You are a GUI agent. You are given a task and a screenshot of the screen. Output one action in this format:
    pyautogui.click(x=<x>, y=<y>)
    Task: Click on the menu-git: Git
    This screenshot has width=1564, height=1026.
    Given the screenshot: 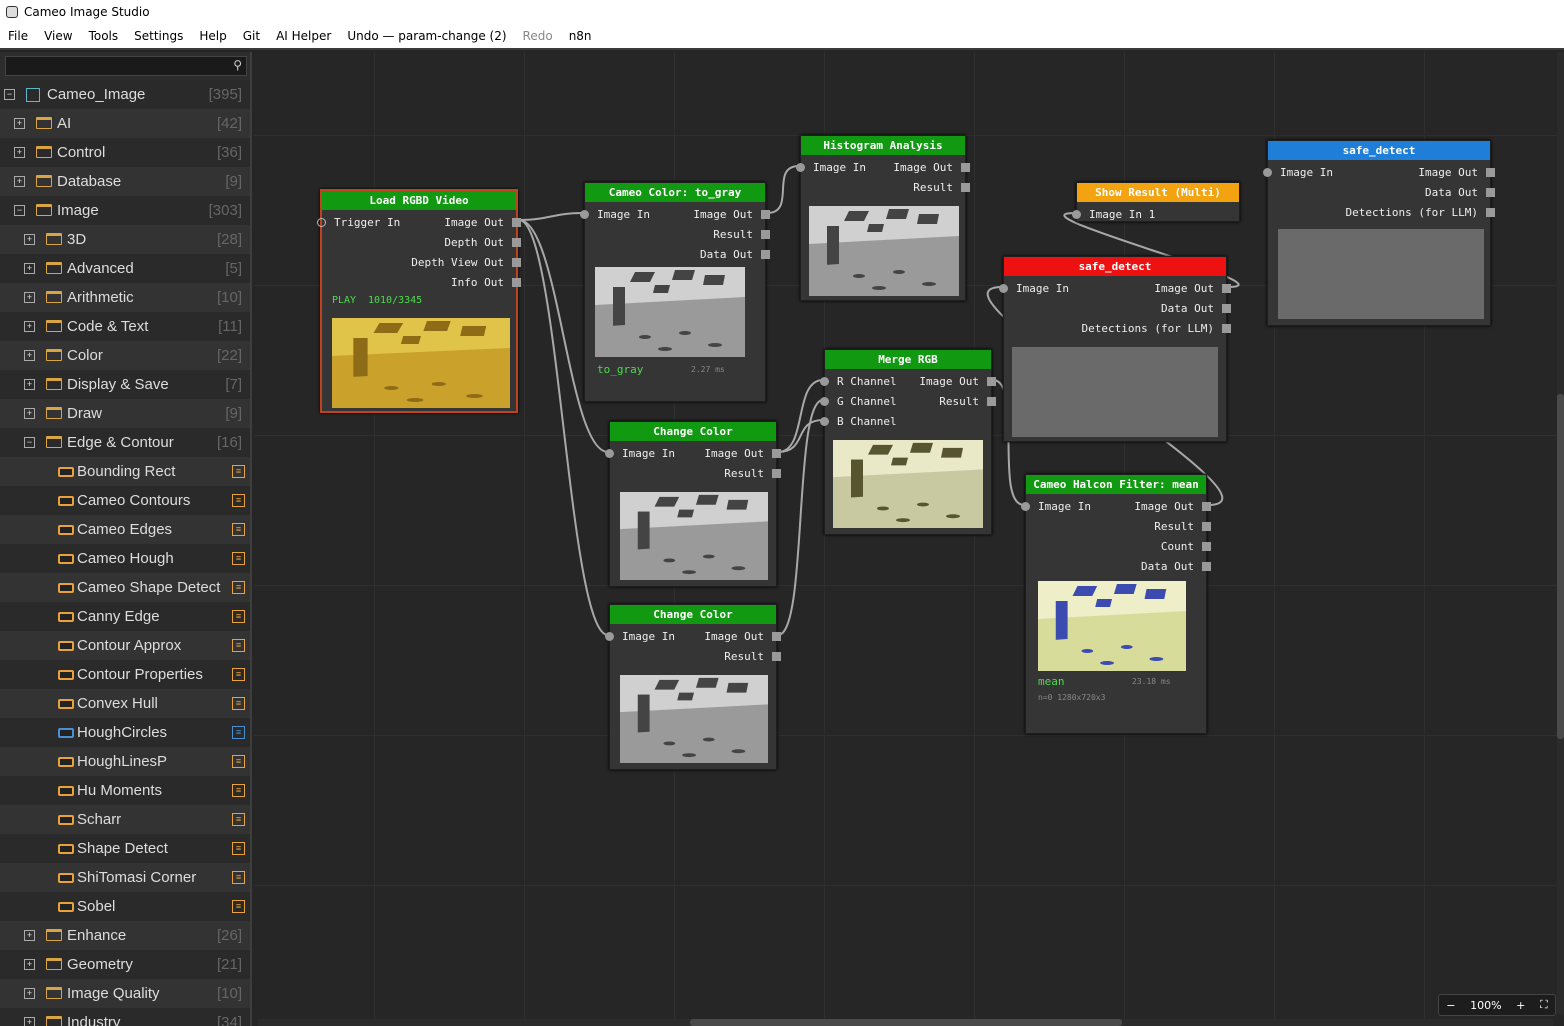 What is the action you would take?
    pyautogui.click(x=251, y=36)
    